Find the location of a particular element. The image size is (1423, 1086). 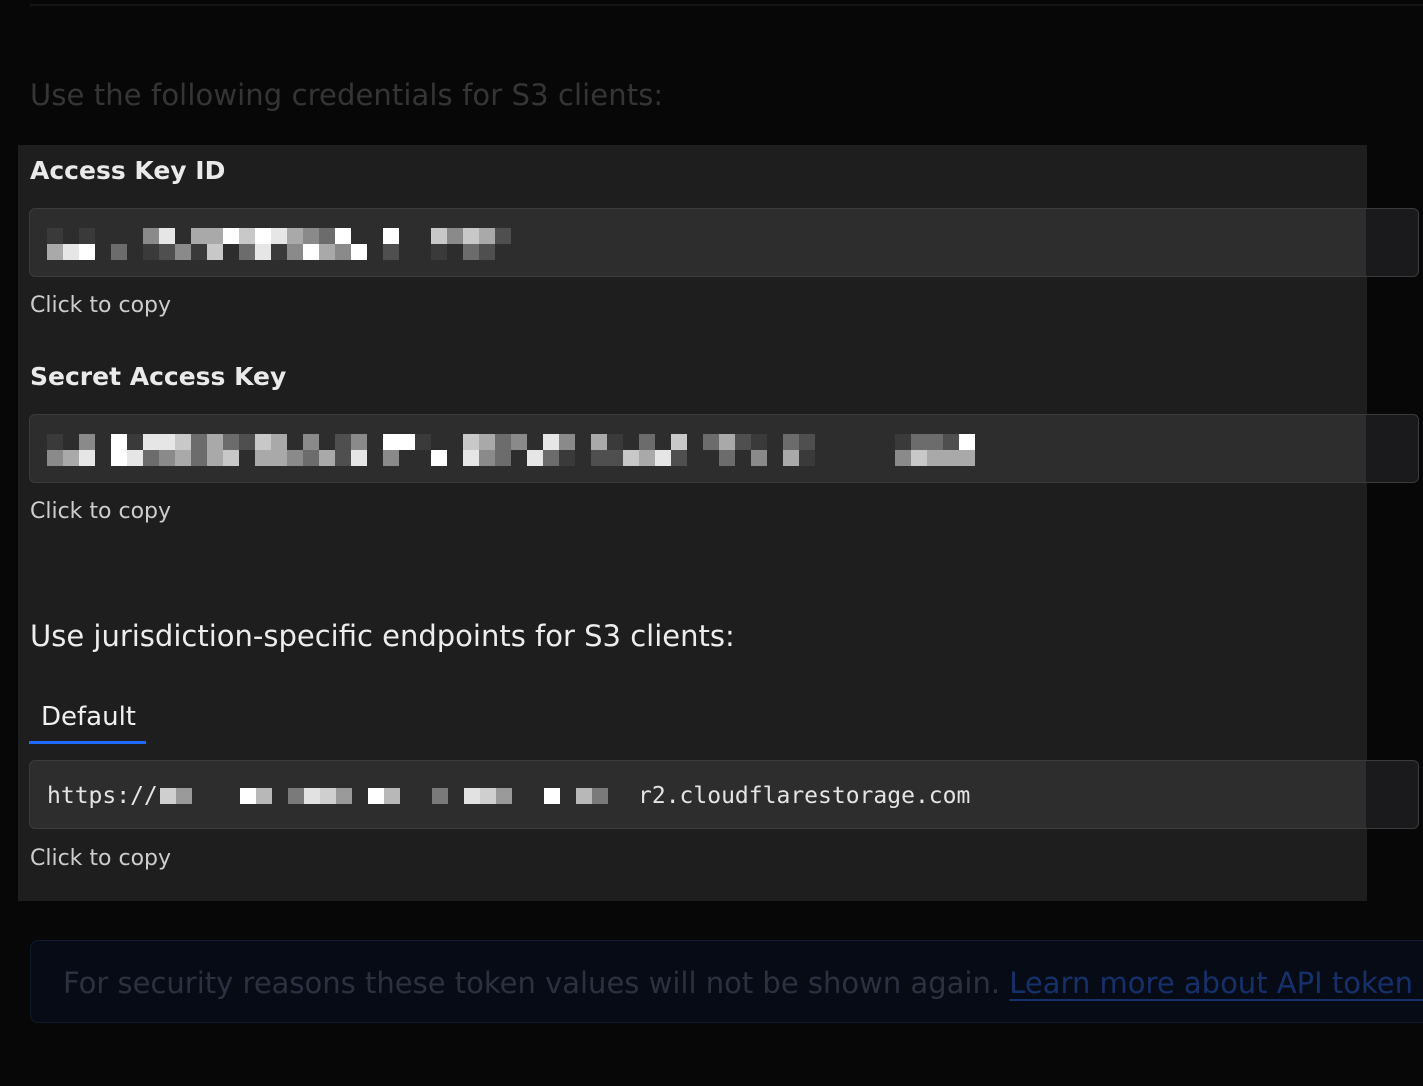

endpoint-url-suffix: r2.cloudflarestorage.com is located at coordinates (804, 796).